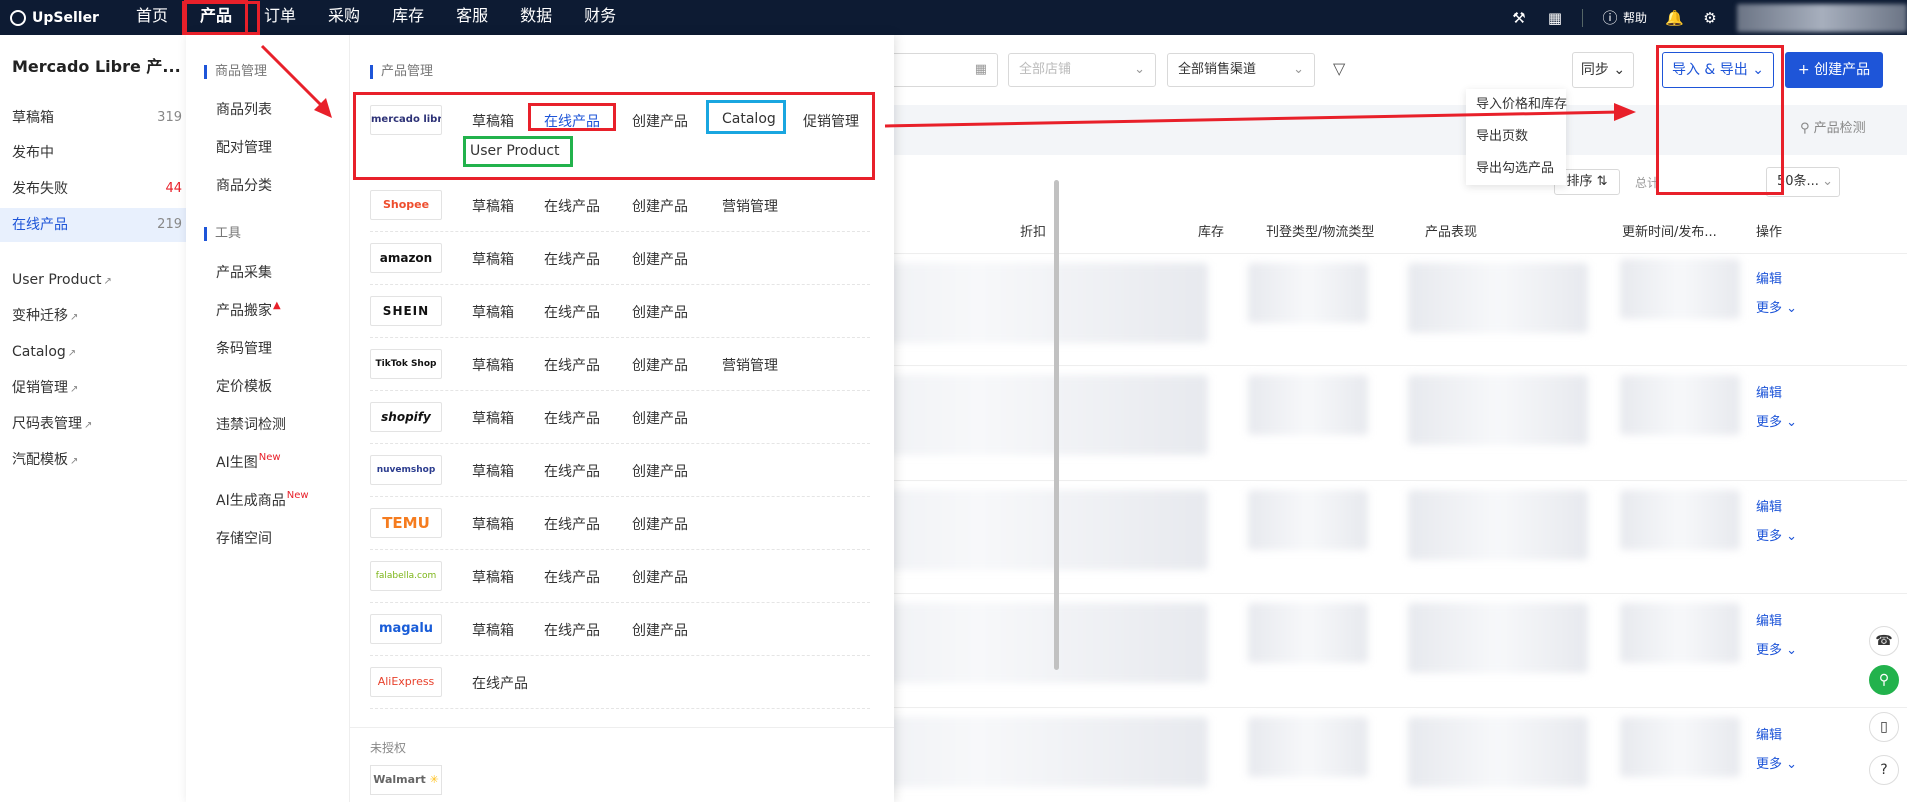  I want to click on annotation-arrows, so click(948, 86).